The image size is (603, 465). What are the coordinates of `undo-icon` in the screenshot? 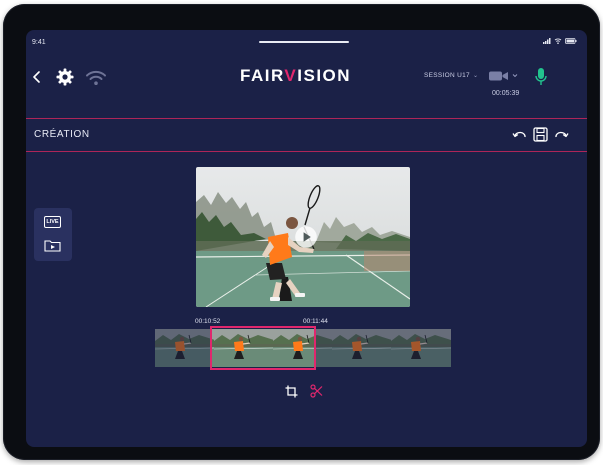 It's located at (519, 136).